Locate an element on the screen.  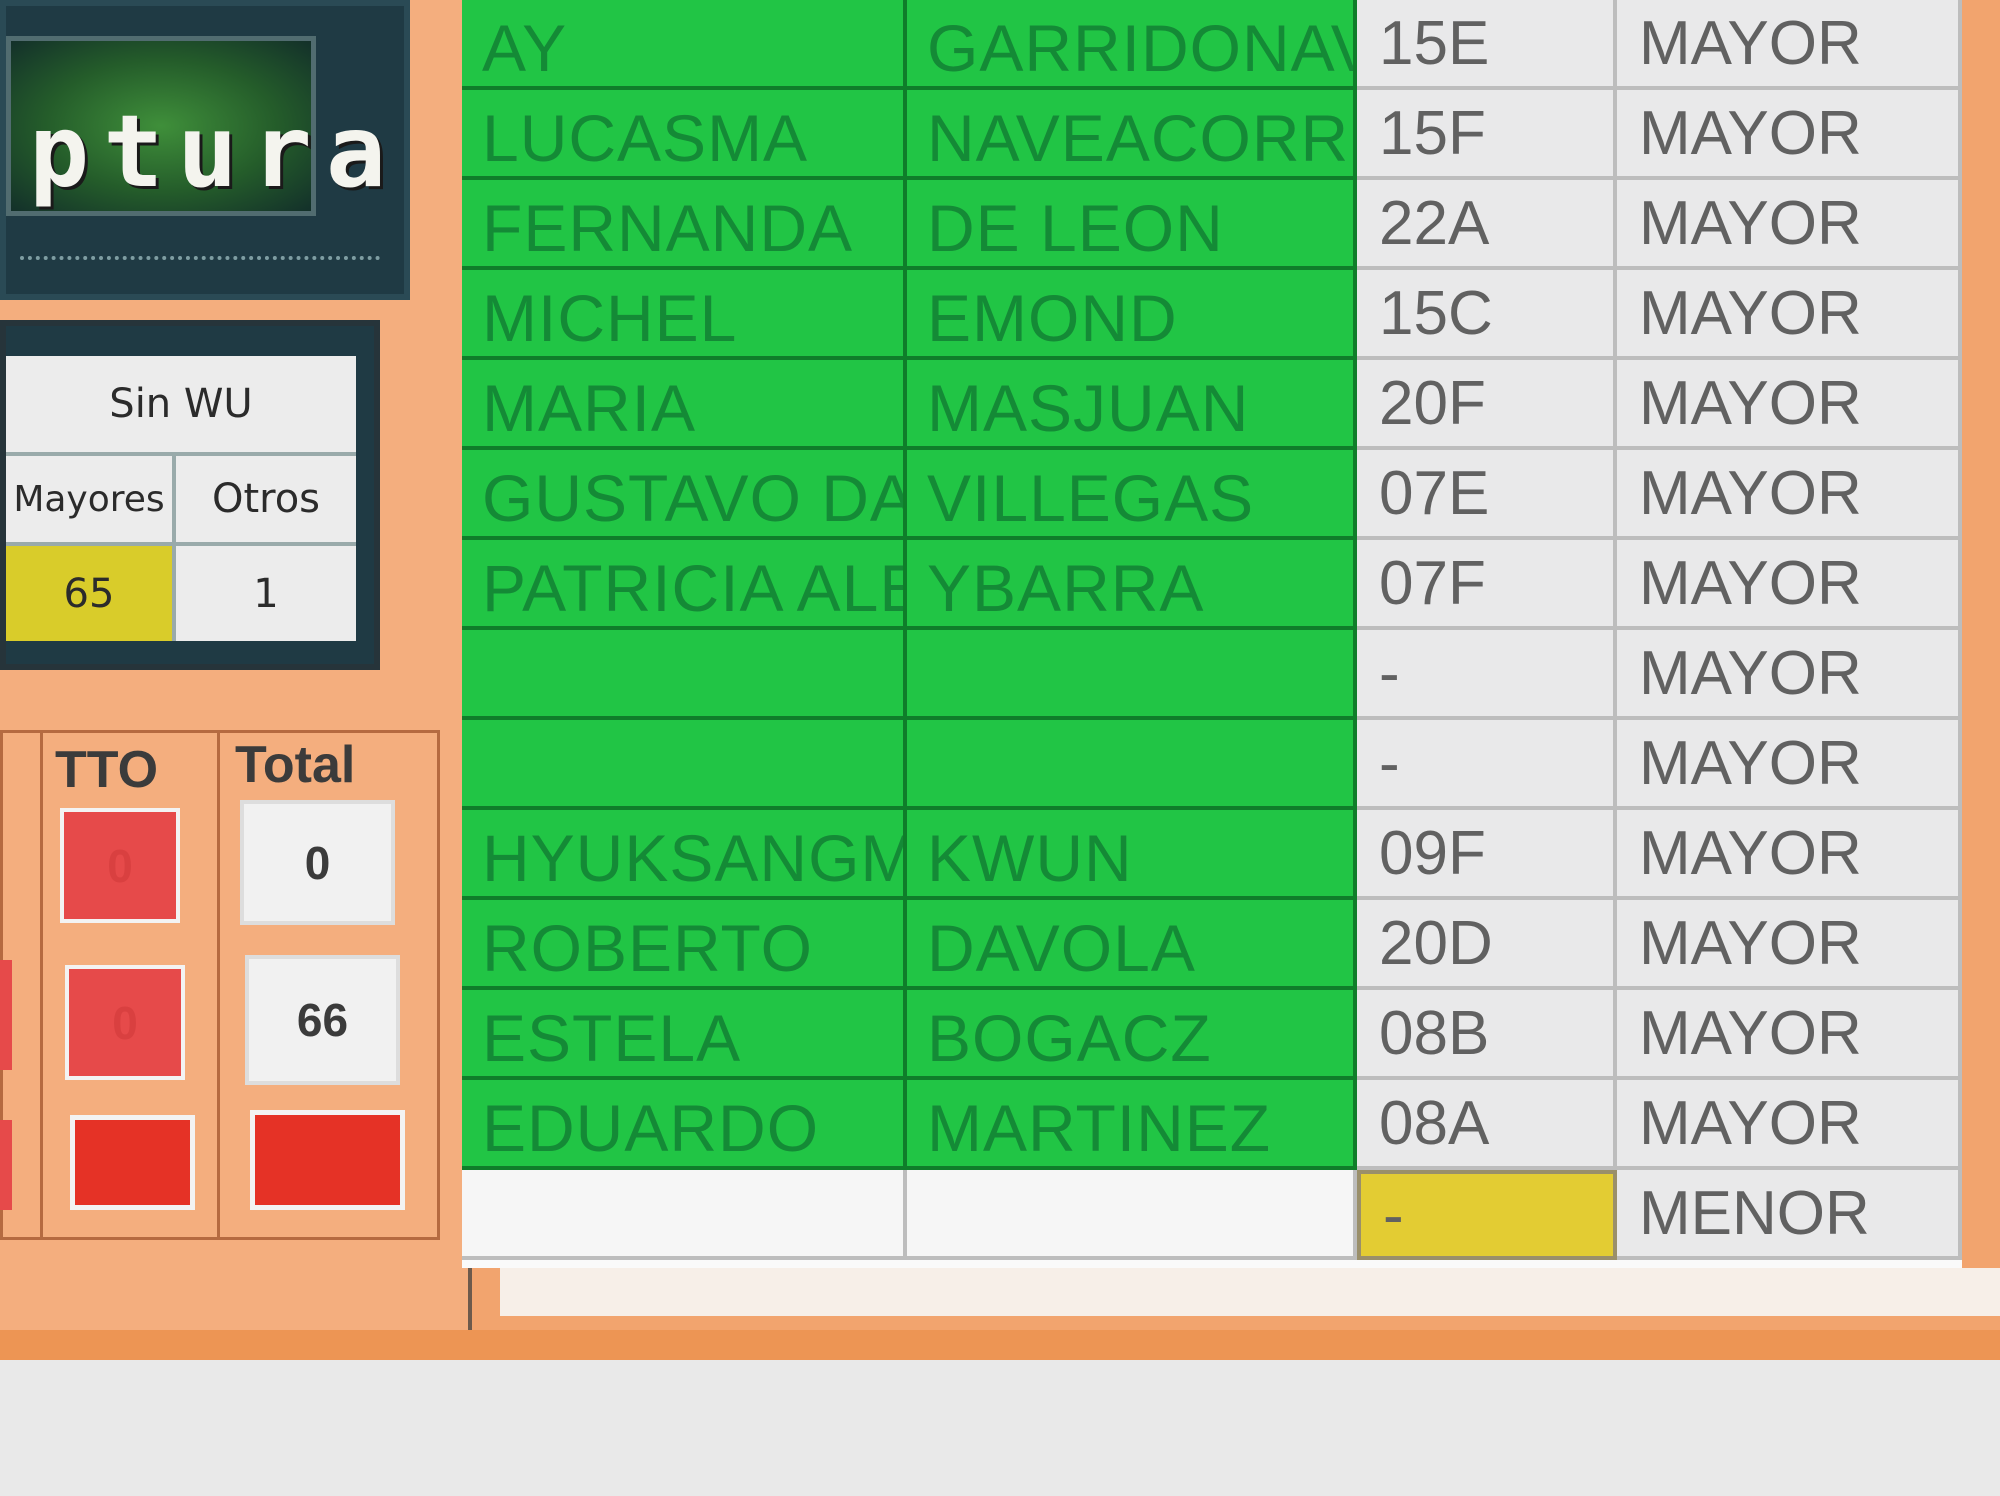
seat-cell: 20D is located at coordinates (1487, 945).